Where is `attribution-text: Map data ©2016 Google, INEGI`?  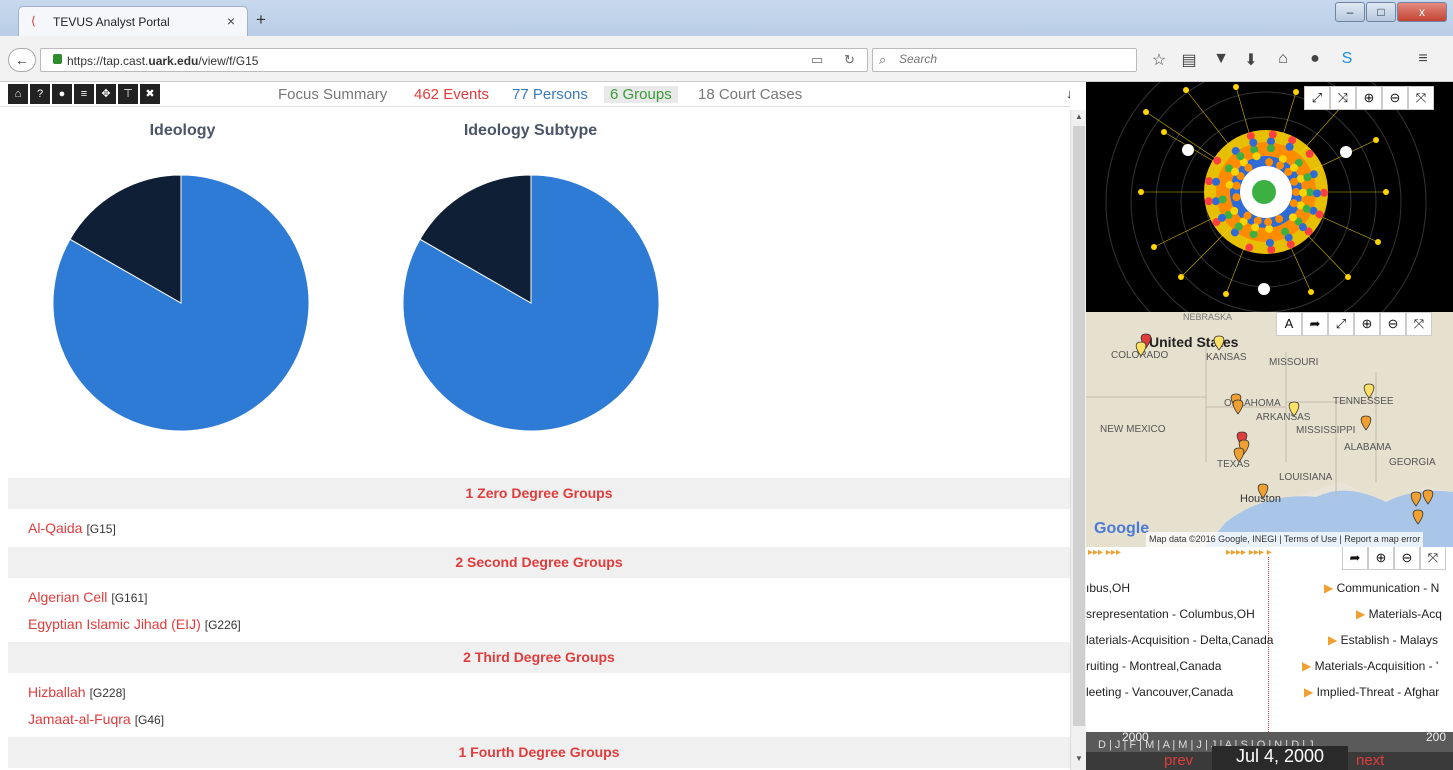 attribution-text: Map data ©2016 Google, INEGI is located at coordinates (1213, 539).